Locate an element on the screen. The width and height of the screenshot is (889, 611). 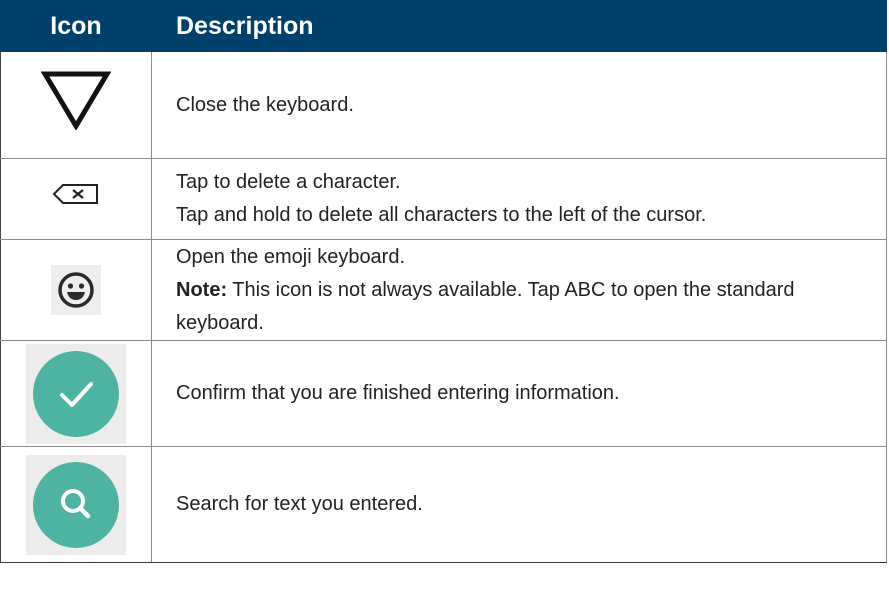
description-text: Open the emoji keyboard. is located at coordinates (291, 256).